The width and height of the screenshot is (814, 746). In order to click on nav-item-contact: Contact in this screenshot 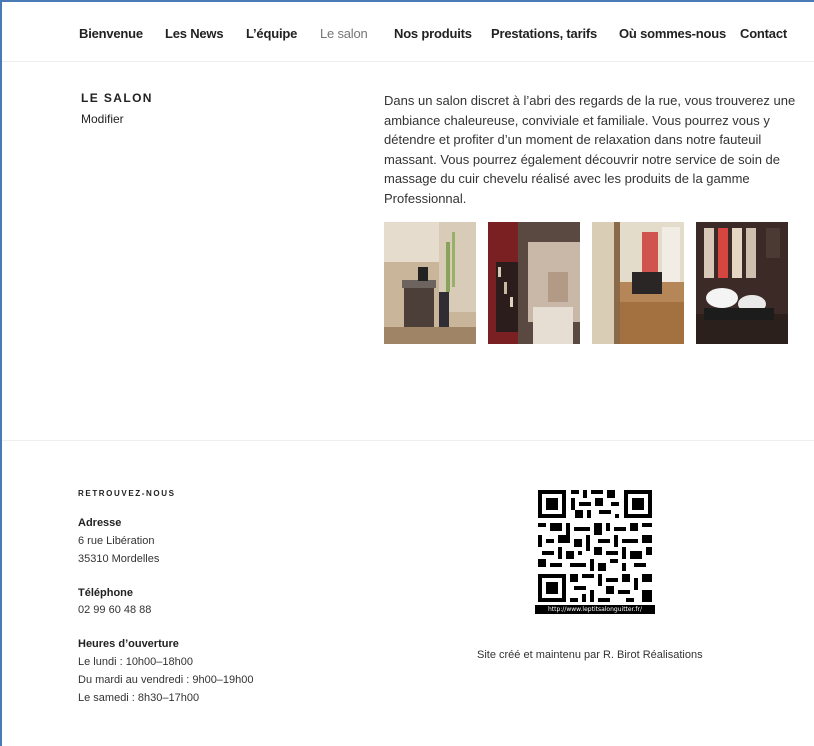, I will do `click(763, 33)`.